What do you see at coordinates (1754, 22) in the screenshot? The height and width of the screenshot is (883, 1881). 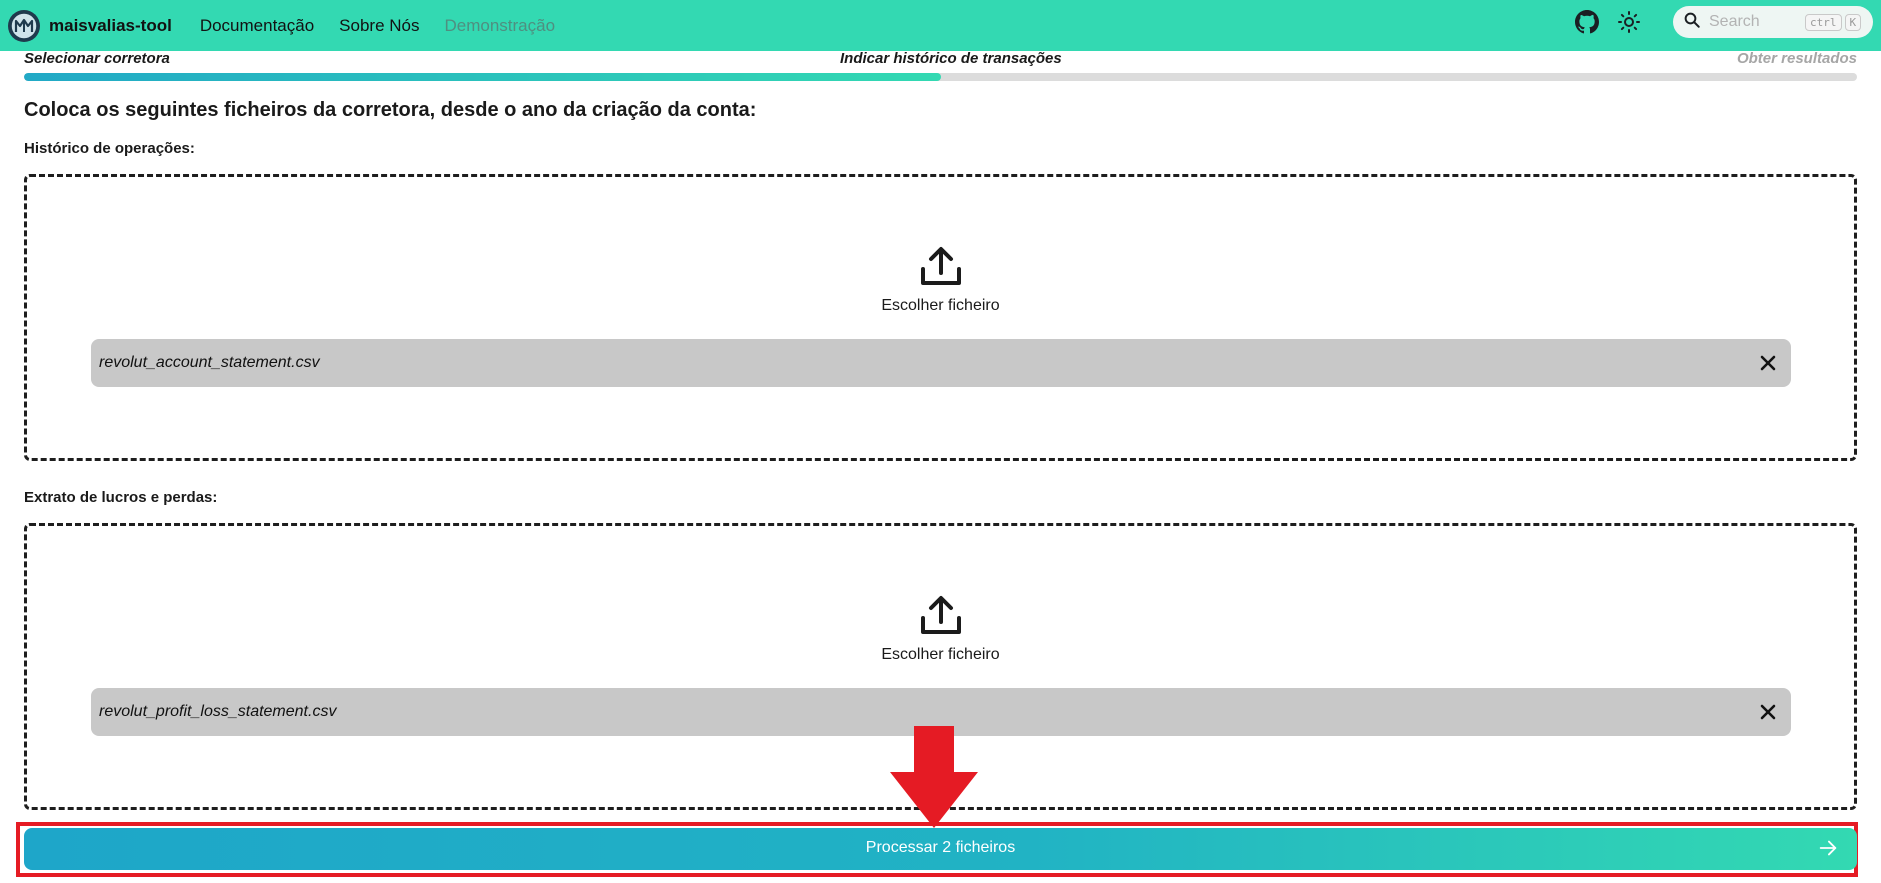 I see `search-input` at bounding box center [1754, 22].